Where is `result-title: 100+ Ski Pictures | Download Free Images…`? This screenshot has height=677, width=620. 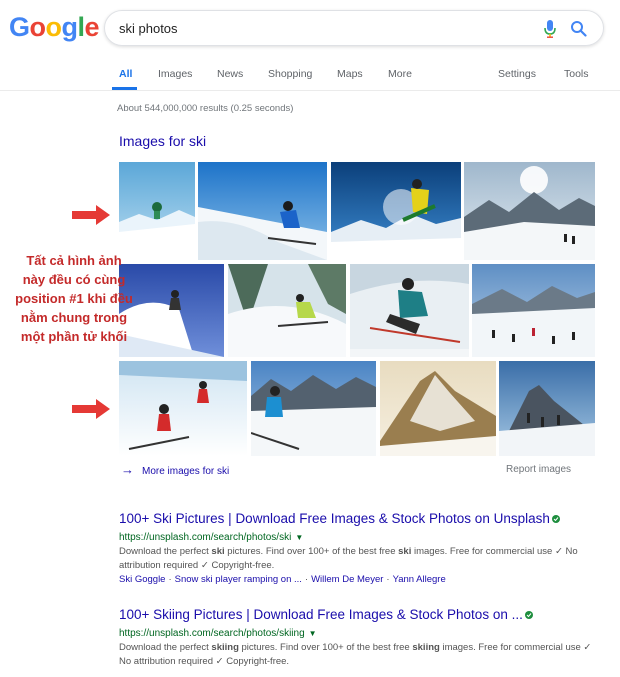 result-title: 100+ Ski Pictures | Download Free Images… is located at coordinates (334, 518).